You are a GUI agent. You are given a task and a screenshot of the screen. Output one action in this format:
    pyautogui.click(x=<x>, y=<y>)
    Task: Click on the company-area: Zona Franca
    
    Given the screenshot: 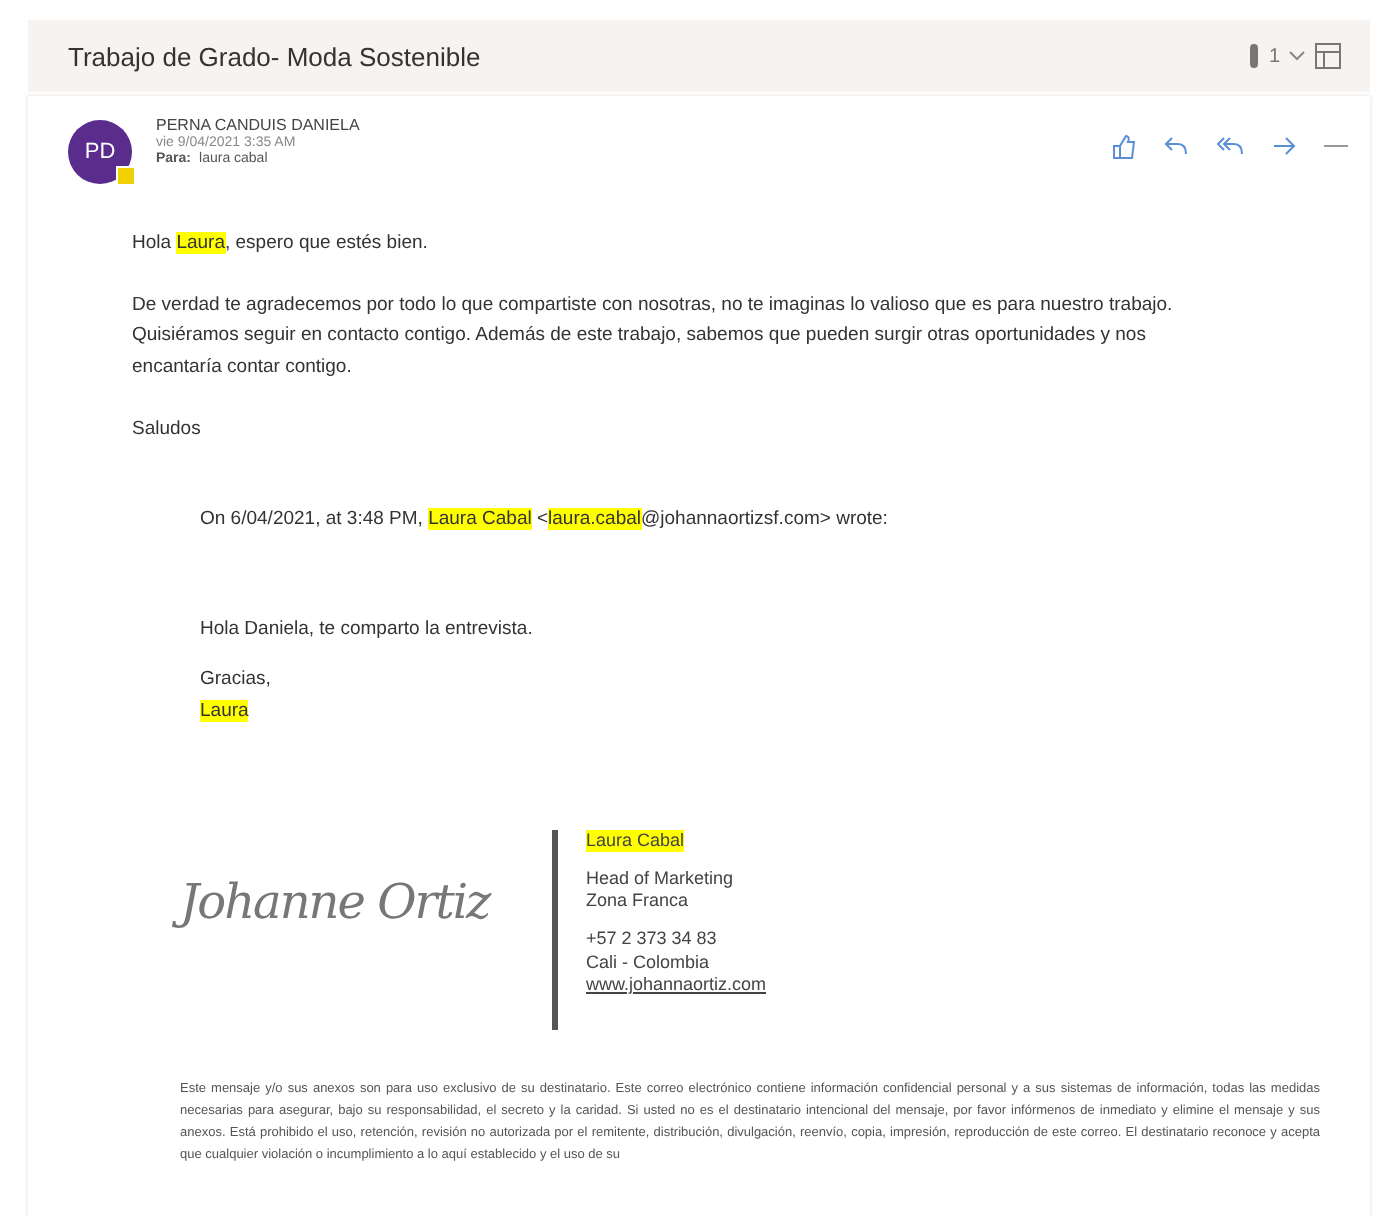 What is the action you would take?
    pyautogui.click(x=637, y=901)
    